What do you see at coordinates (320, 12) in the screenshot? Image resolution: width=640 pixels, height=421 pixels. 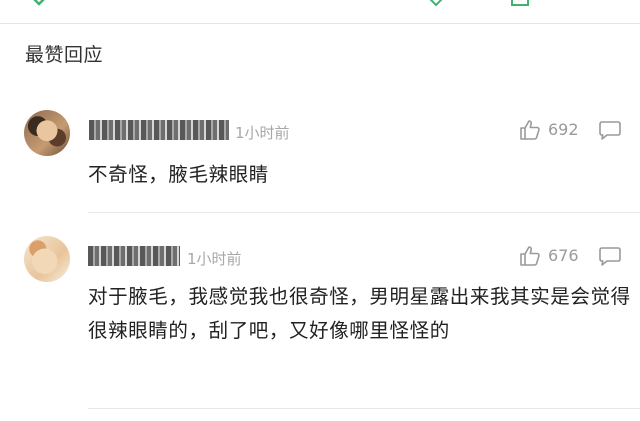 I see `top-toolbar` at bounding box center [320, 12].